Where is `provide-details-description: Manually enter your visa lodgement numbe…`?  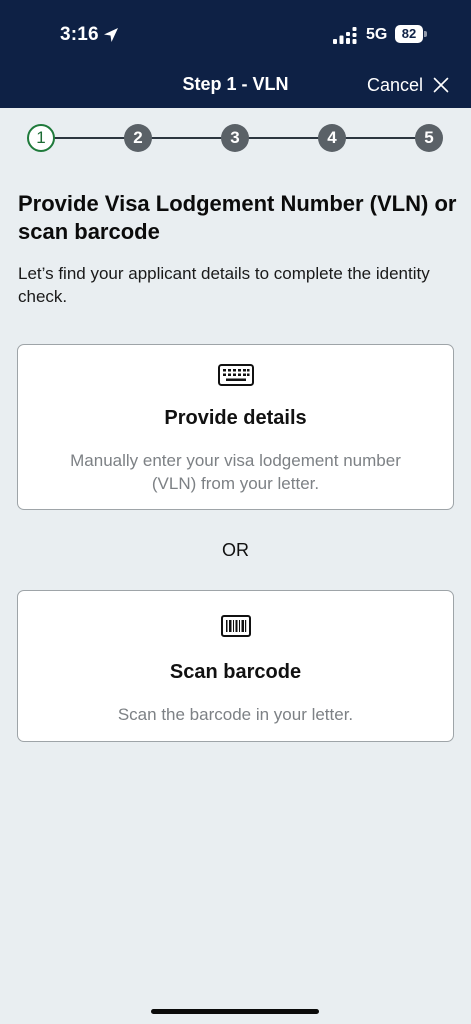
provide-details-description: Manually enter your visa lodgement numbe… is located at coordinates (235, 472).